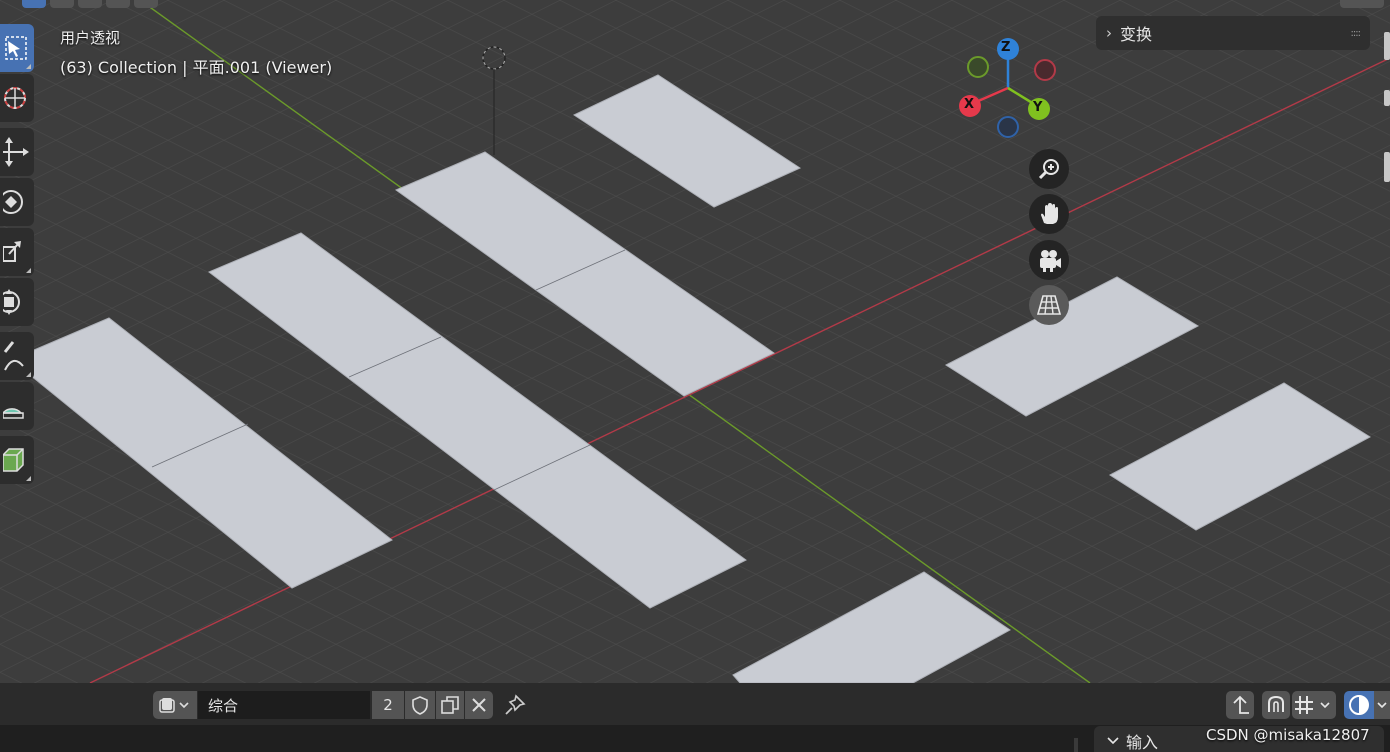  Describe the element at coordinates (1288, 735) in the screenshot. I see `watermark-text: CSDN @misaka12807` at that location.